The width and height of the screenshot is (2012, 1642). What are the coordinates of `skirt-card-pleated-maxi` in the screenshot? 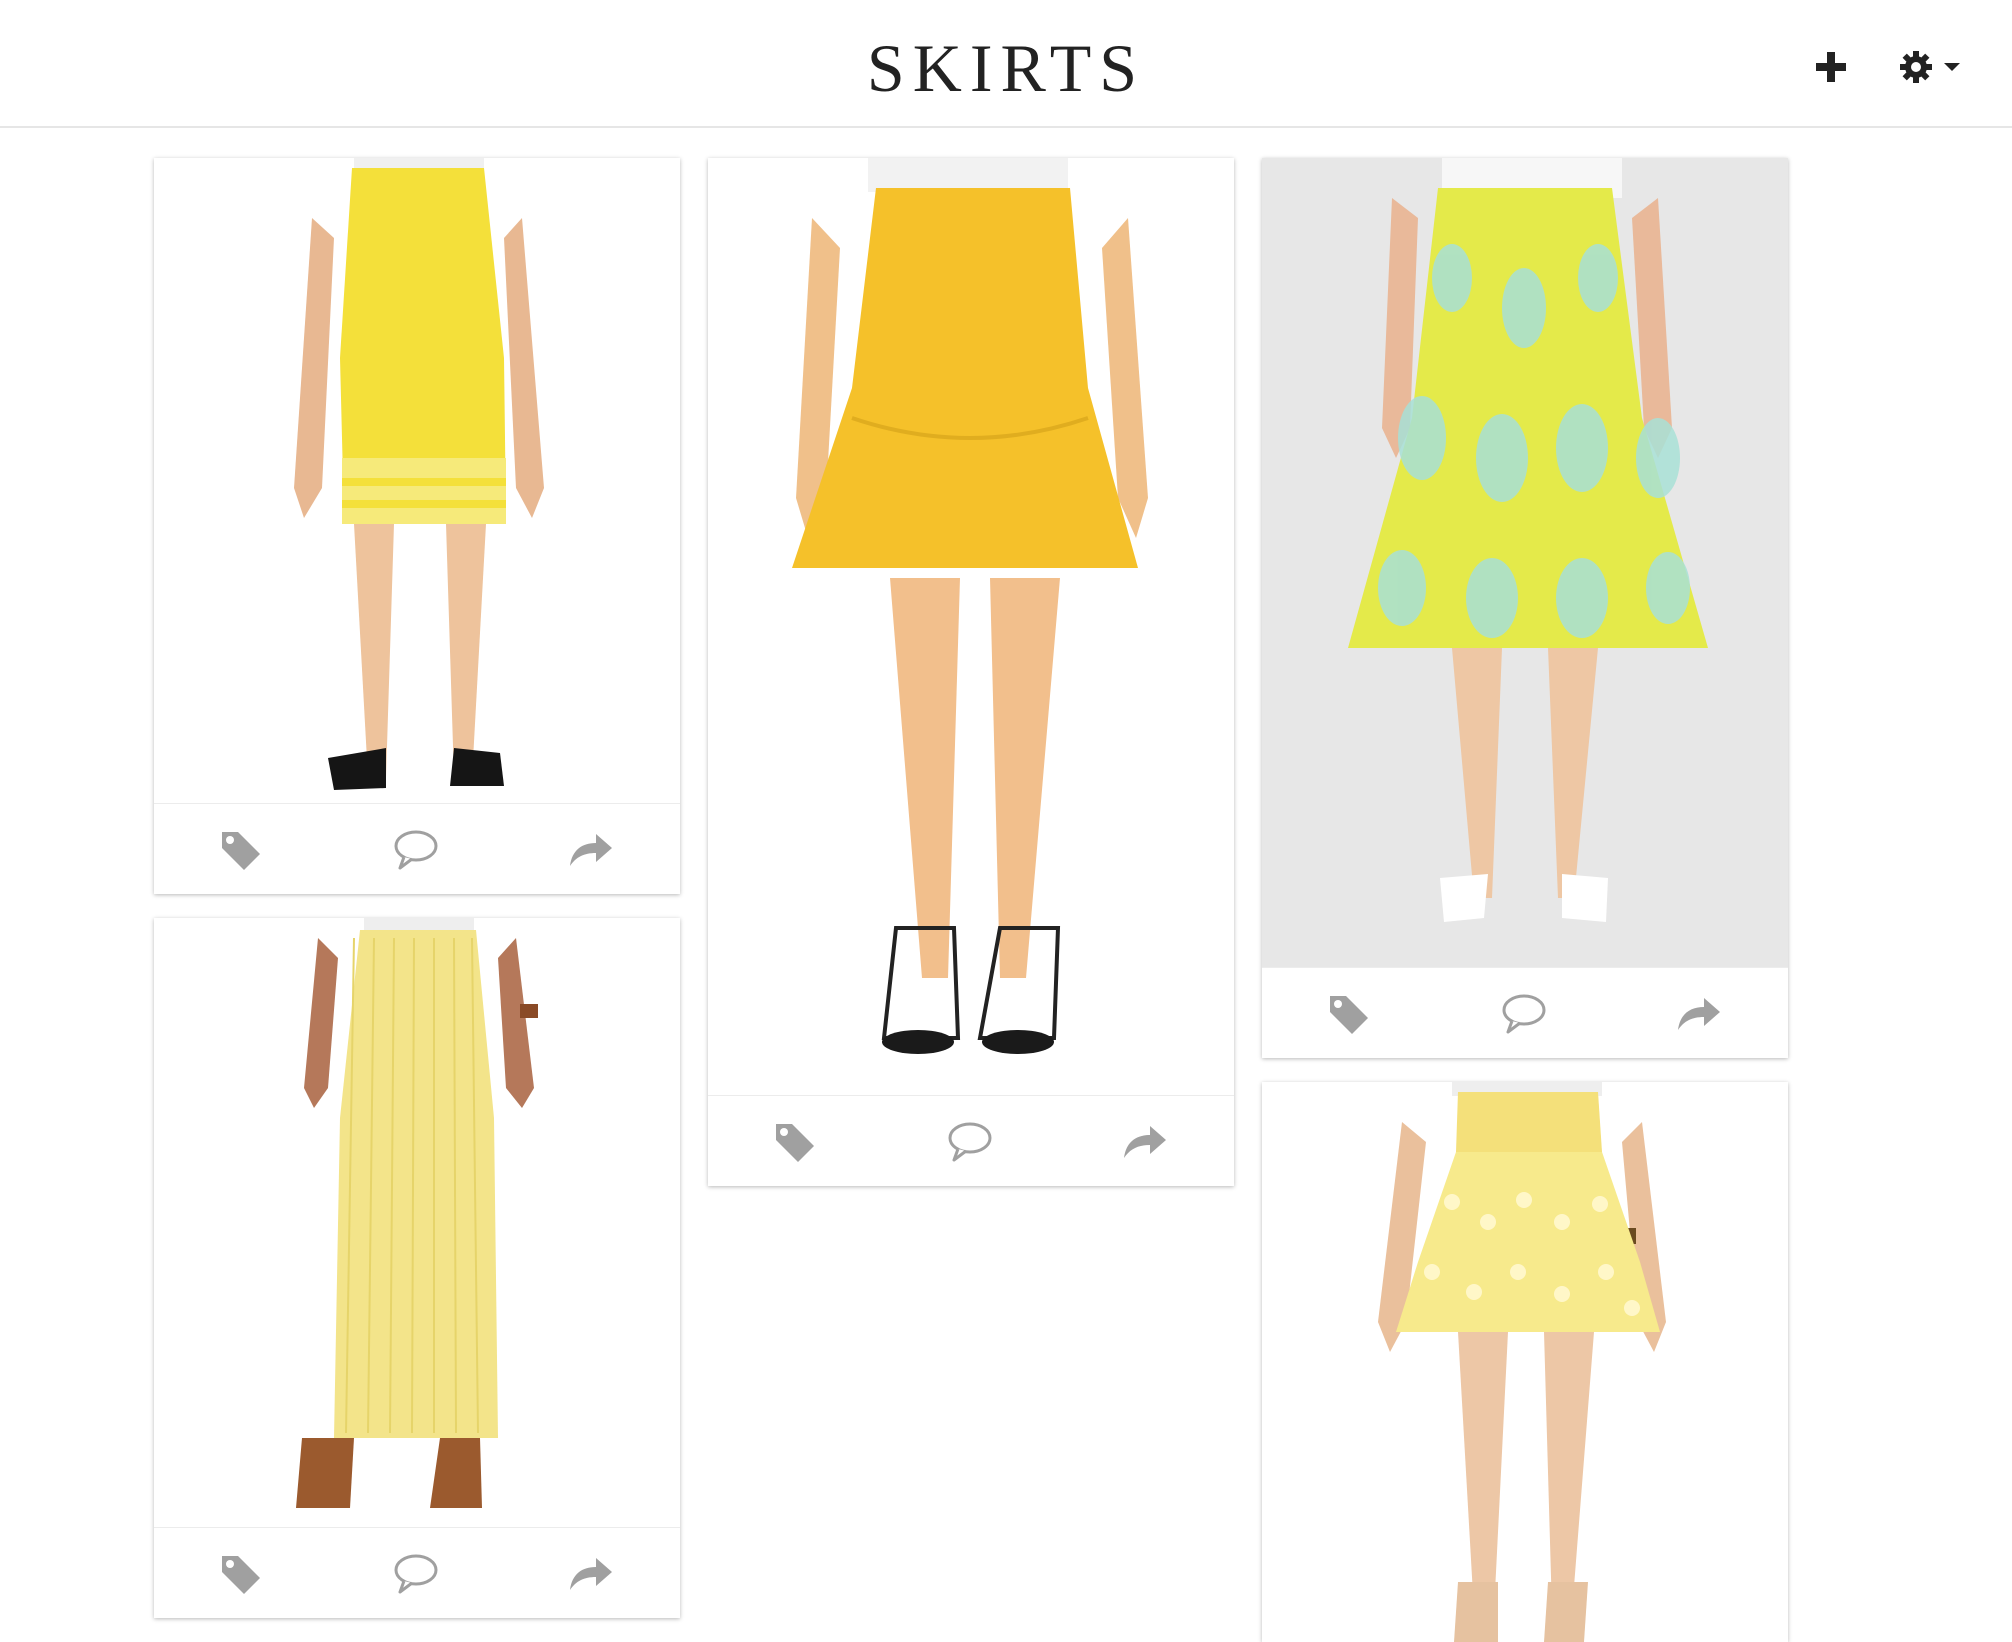 It's located at (417, 1268).